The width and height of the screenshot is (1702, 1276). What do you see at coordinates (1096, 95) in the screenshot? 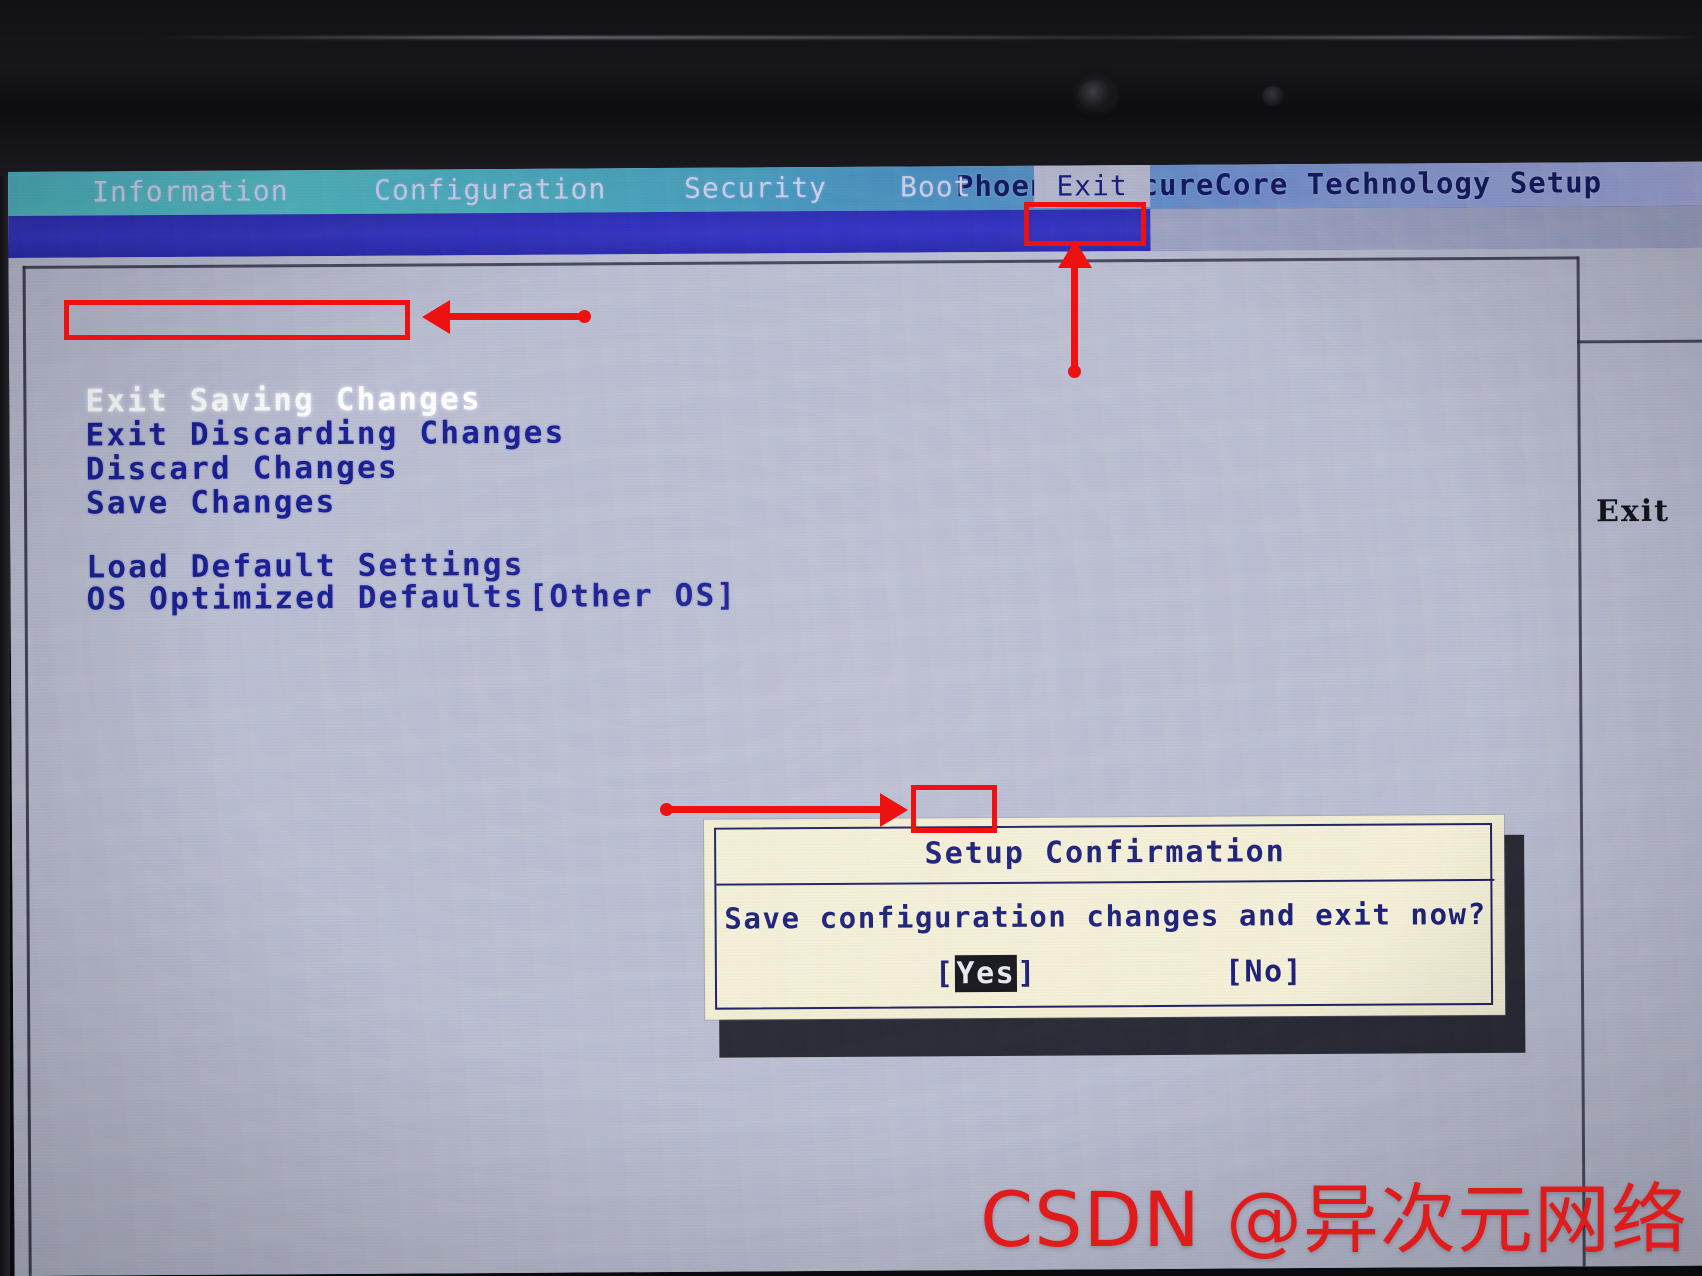
I see `webcam-icon` at bounding box center [1096, 95].